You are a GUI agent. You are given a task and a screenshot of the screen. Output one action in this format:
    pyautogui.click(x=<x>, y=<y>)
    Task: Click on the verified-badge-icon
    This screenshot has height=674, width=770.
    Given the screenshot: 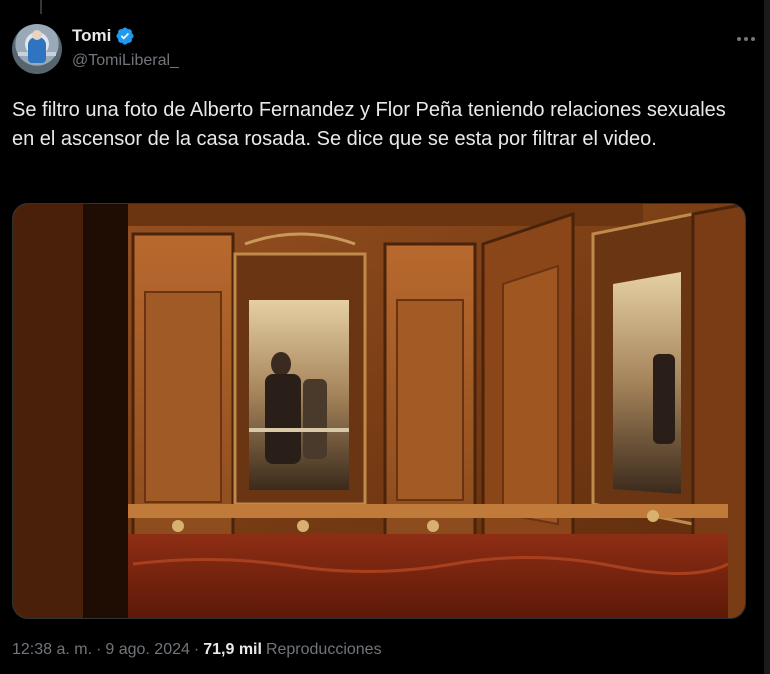 What is the action you would take?
    pyautogui.click(x=125, y=36)
    